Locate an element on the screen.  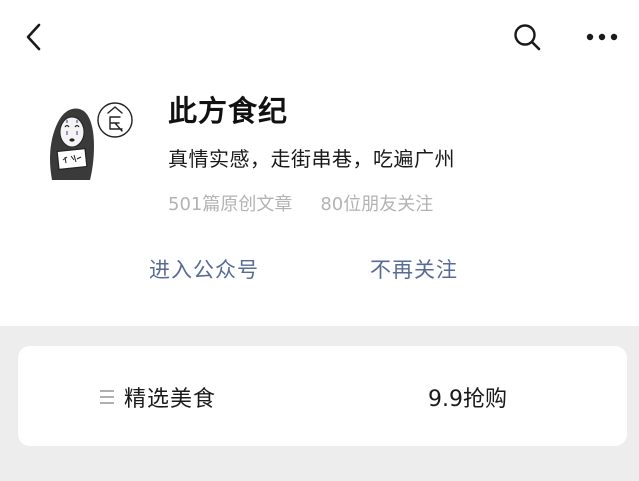
article-count: 501篇原创文章 is located at coordinates (230, 204).